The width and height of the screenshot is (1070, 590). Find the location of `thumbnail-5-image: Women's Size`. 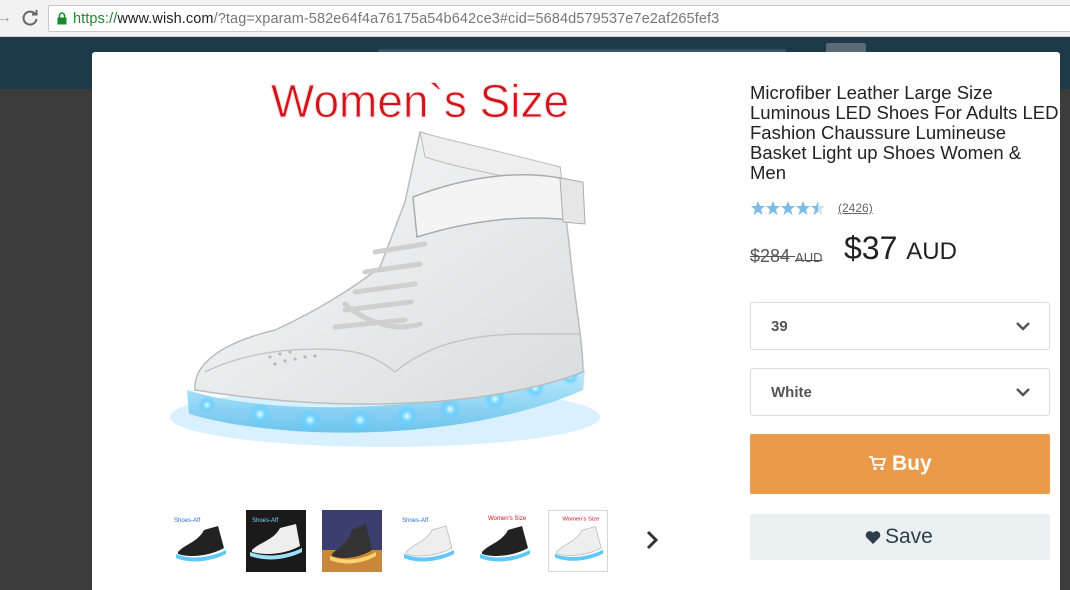

thumbnail-5-image: Women's Size is located at coordinates (504, 541).